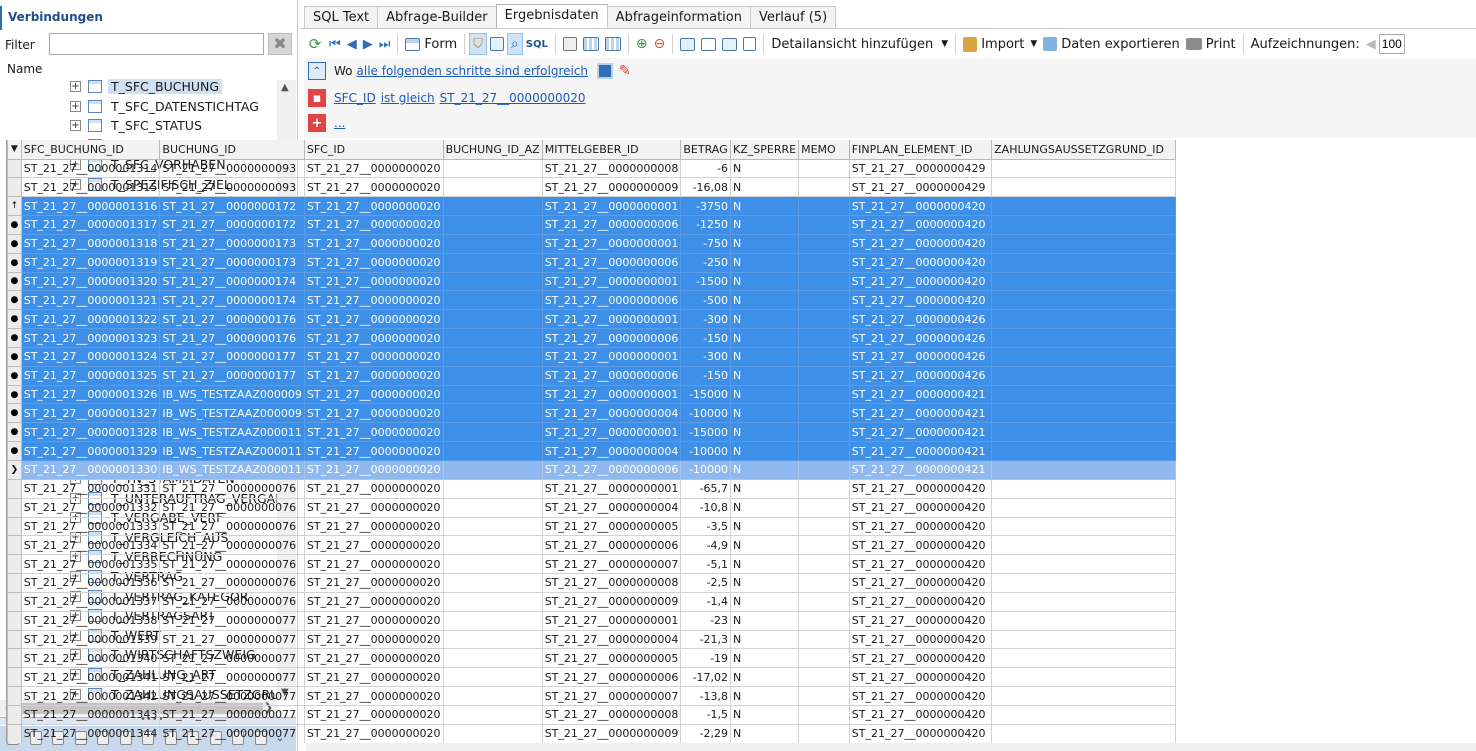  I want to click on table-cell: ST_21_27__0000001339, so click(90, 639).